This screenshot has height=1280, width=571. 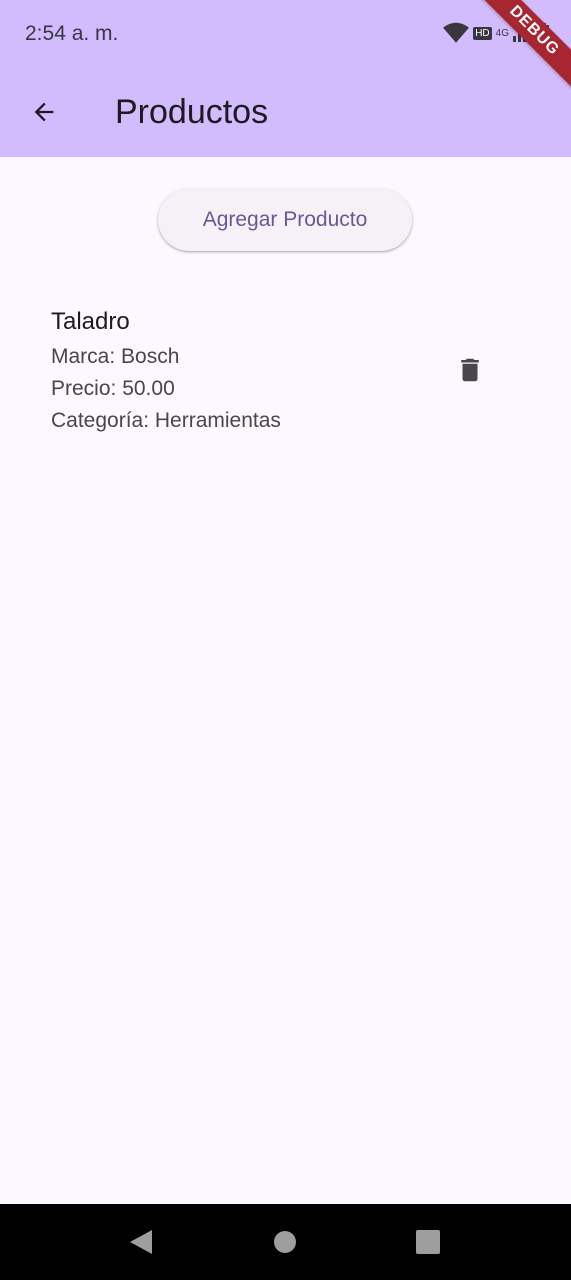 I want to click on nav-recents-icon, so click(x=428, y=1242).